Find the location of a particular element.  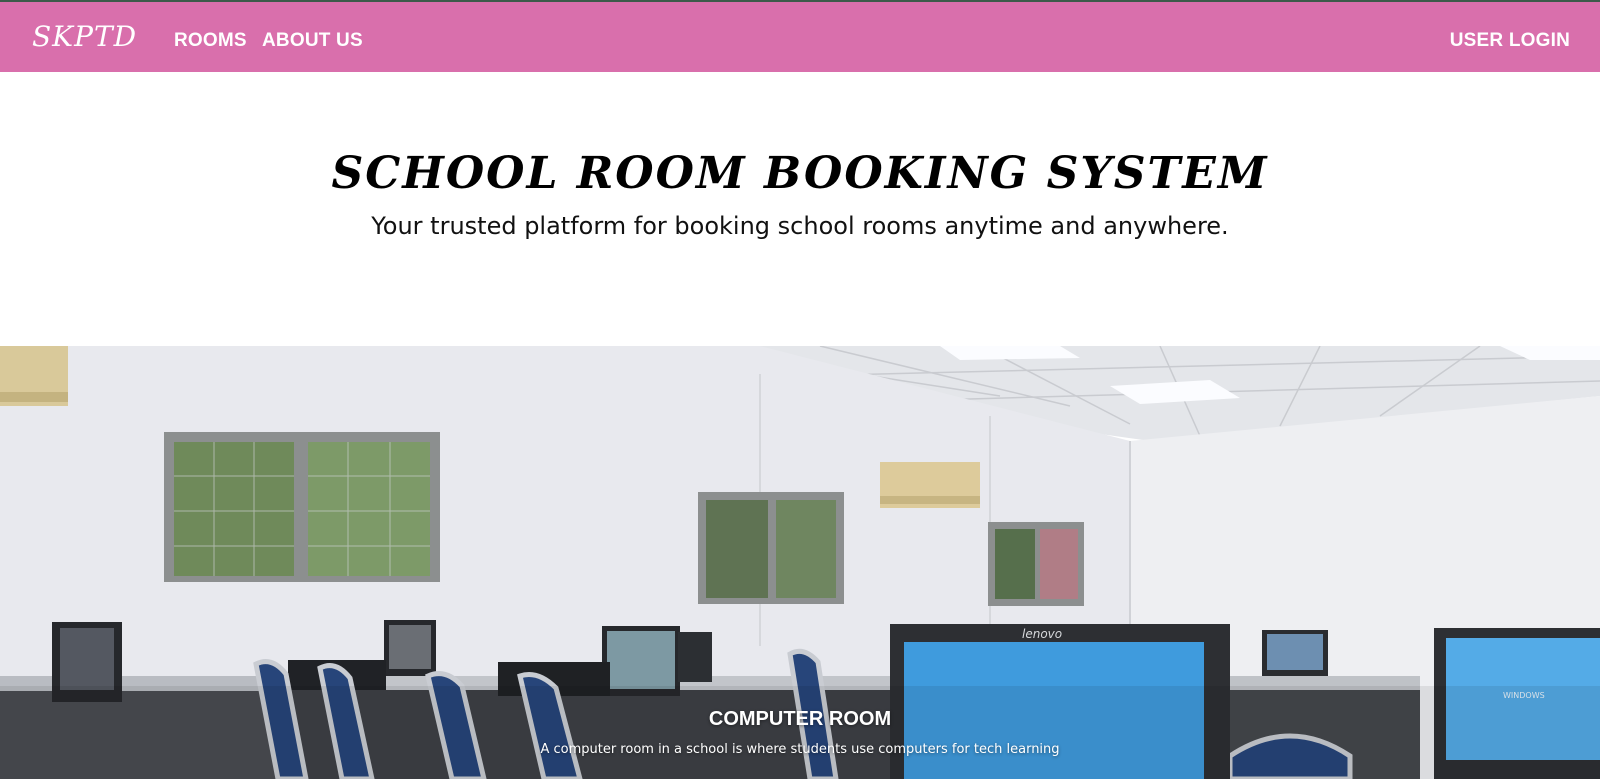

navbar: SKPTD ROOMS ABOUT US USER LOGIN is located at coordinates (800, 37).